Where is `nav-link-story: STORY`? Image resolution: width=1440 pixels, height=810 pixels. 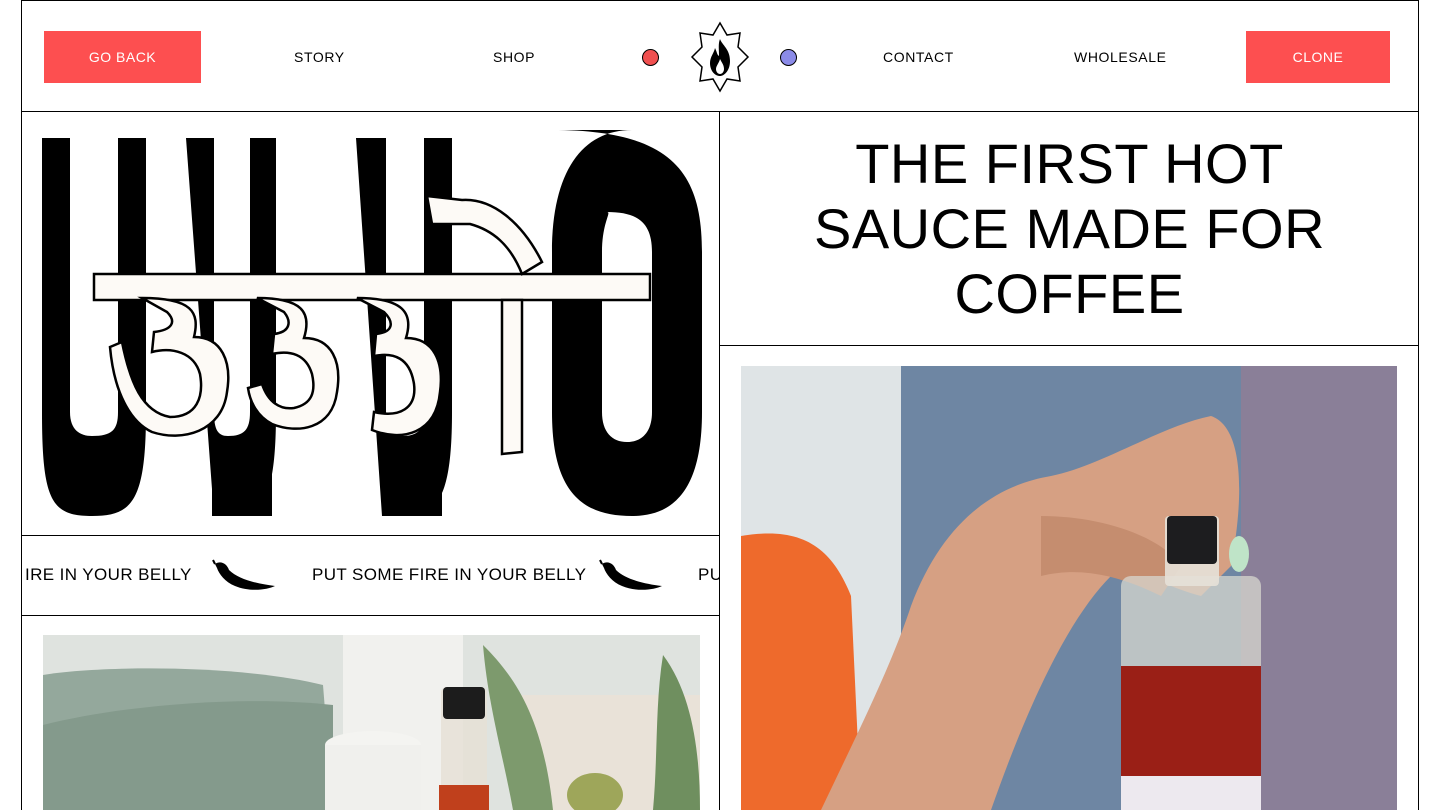
nav-link-story: STORY is located at coordinates (319, 57).